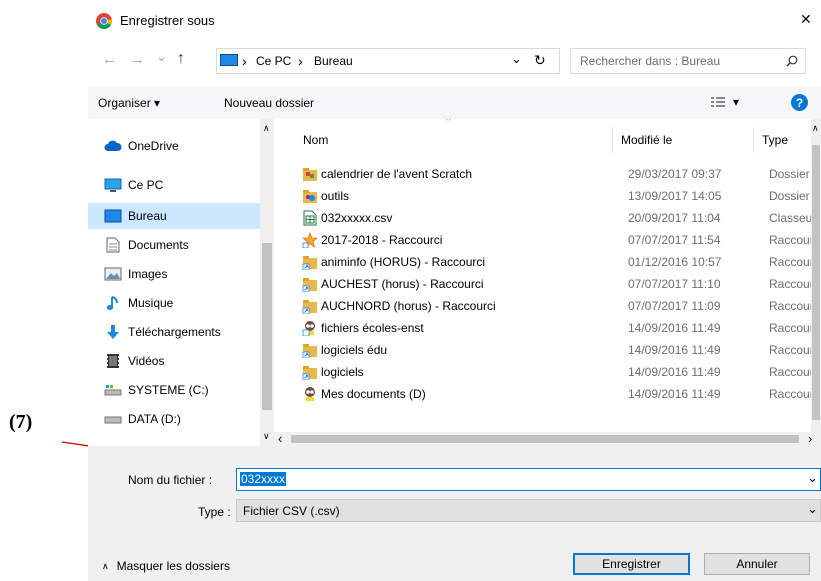 Image resolution: width=821 pixels, height=581 pixels. Describe the element at coordinates (174, 274) in the screenshot. I see `sidebar-item-images: Images` at that location.